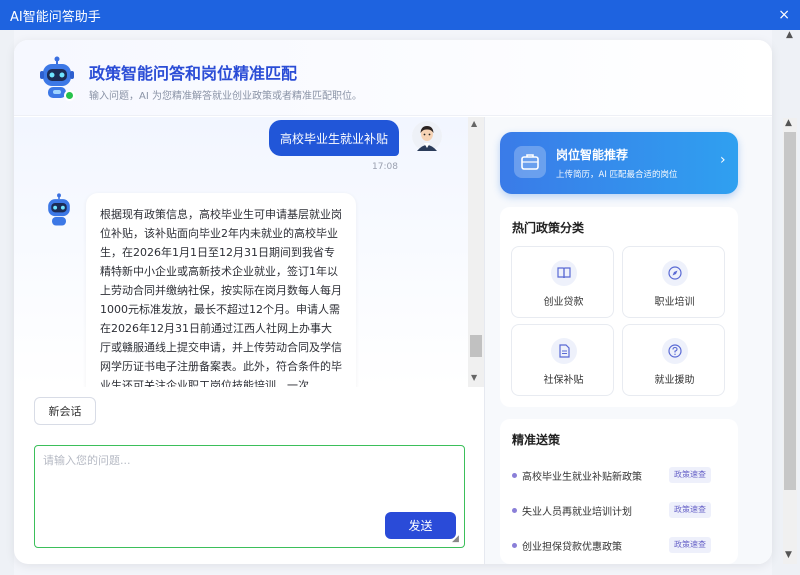 This screenshot has height=575, width=800. Describe the element at coordinates (619, 307) in the screenshot. I see `policy-category-panel: 热门政策分类 创业贷款 职业培训 社保补贴 就业援助` at that location.